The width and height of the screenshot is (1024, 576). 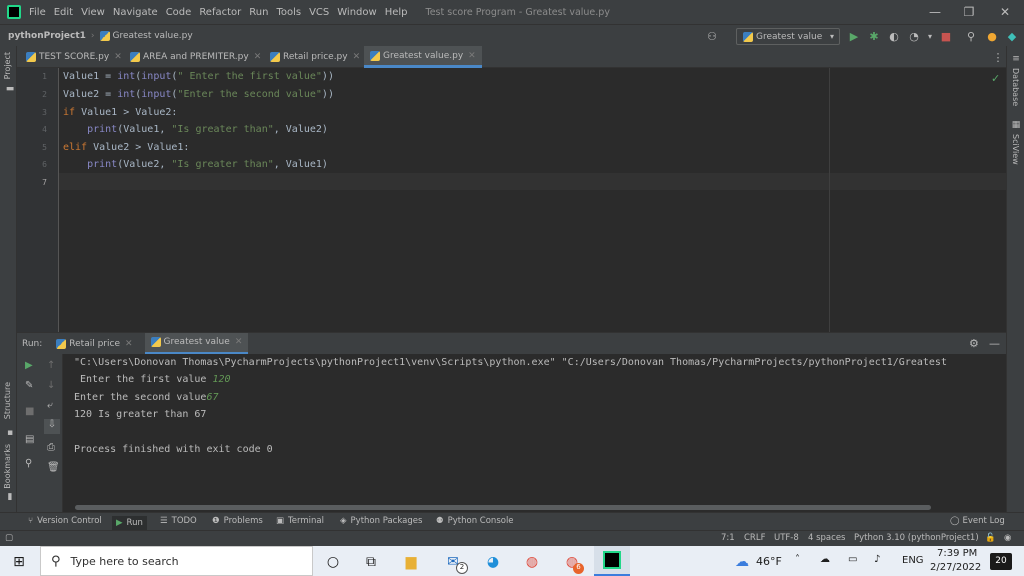 What do you see at coordinates (974, 343) in the screenshot?
I see `settings-gear-icon: ⚙` at bounding box center [974, 343].